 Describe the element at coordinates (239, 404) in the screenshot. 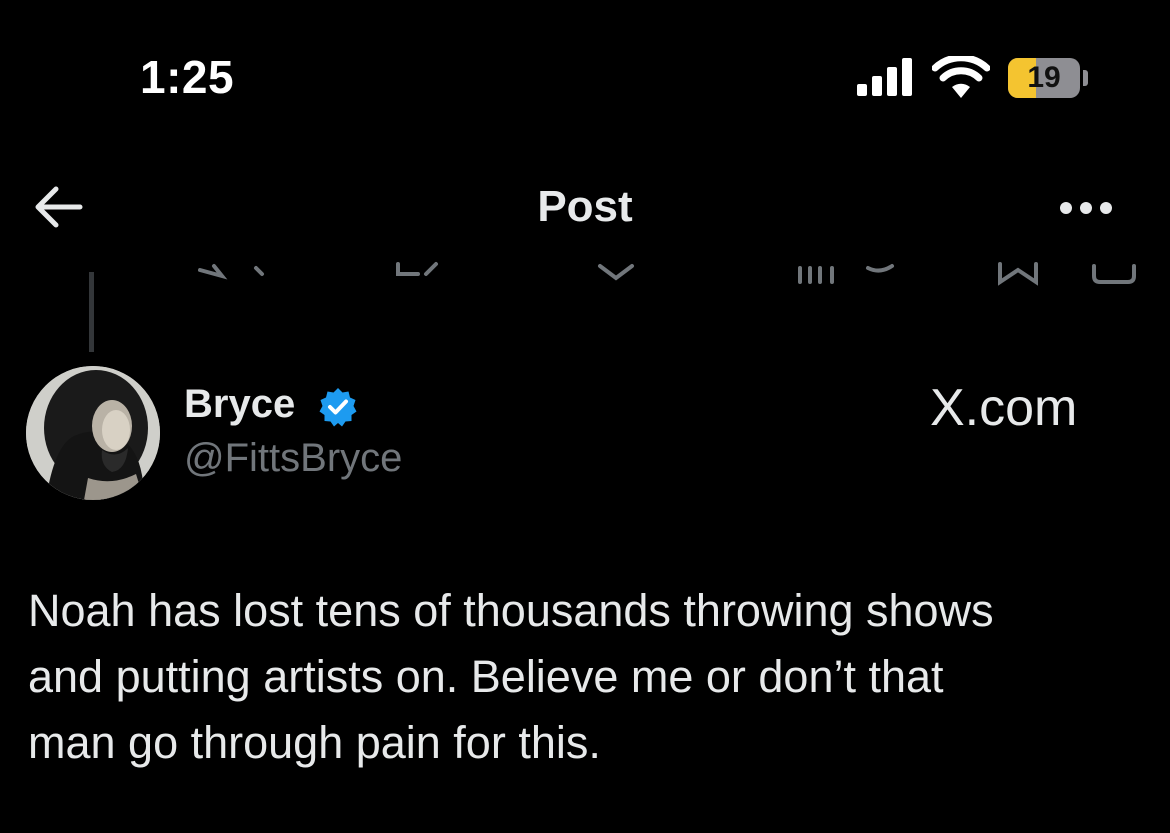

I see `author-name: Bryce` at that location.